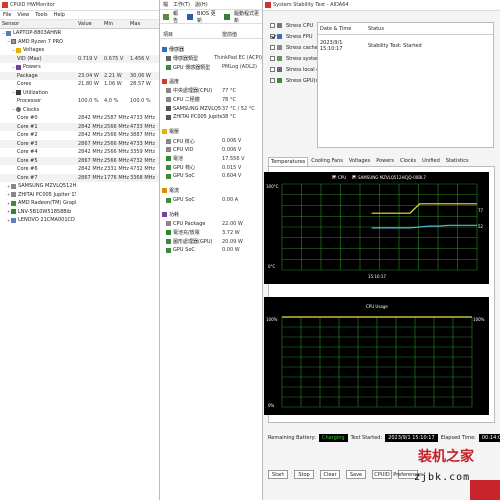 The height and width of the screenshot is (500, 500). Describe the element at coordinates (79, 33) in the screenshot. I see `tree-node-row: − LAPTOP-8803AHNR` at that location.